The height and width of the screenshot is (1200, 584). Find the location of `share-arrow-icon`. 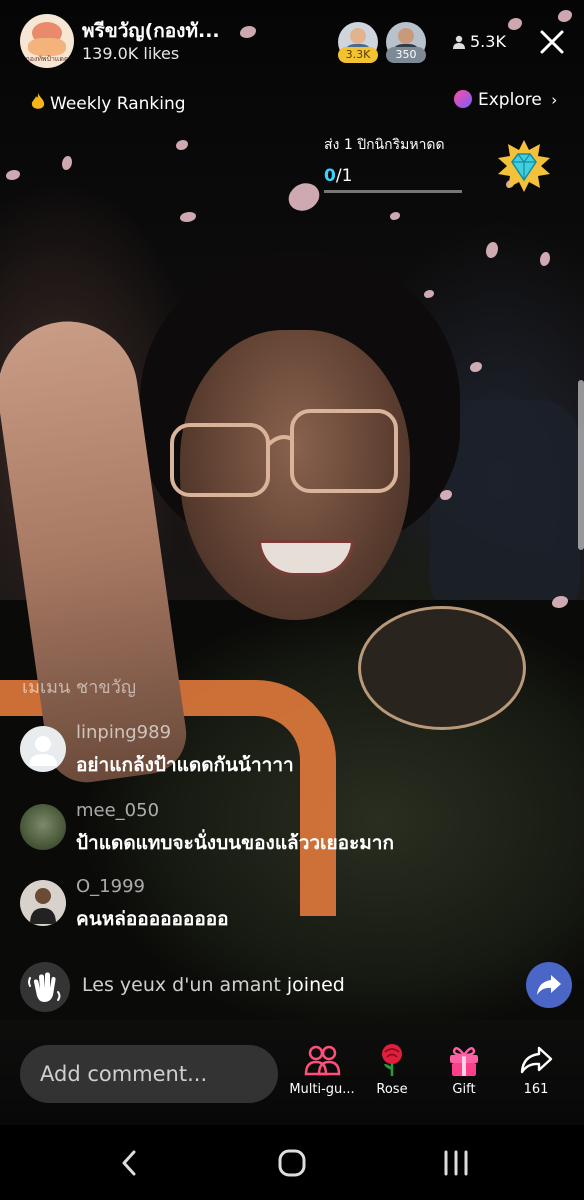

share-arrow-icon is located at coordinates (549, 985).